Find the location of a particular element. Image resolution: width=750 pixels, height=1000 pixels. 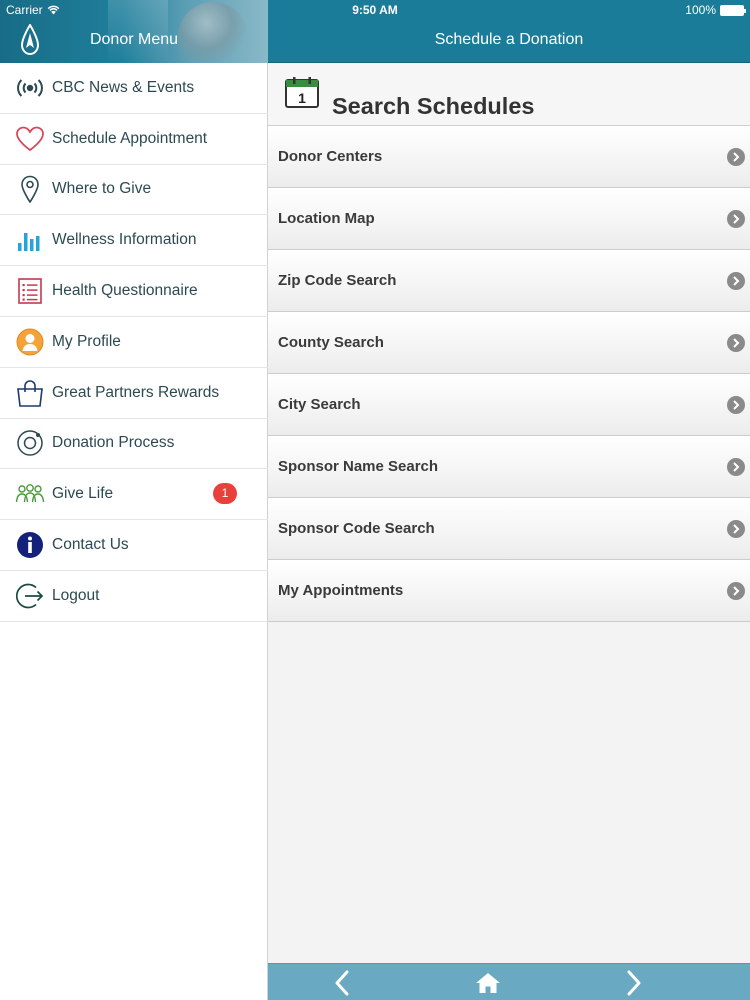

back-arrow-icon is located at coordinates (342, 983).